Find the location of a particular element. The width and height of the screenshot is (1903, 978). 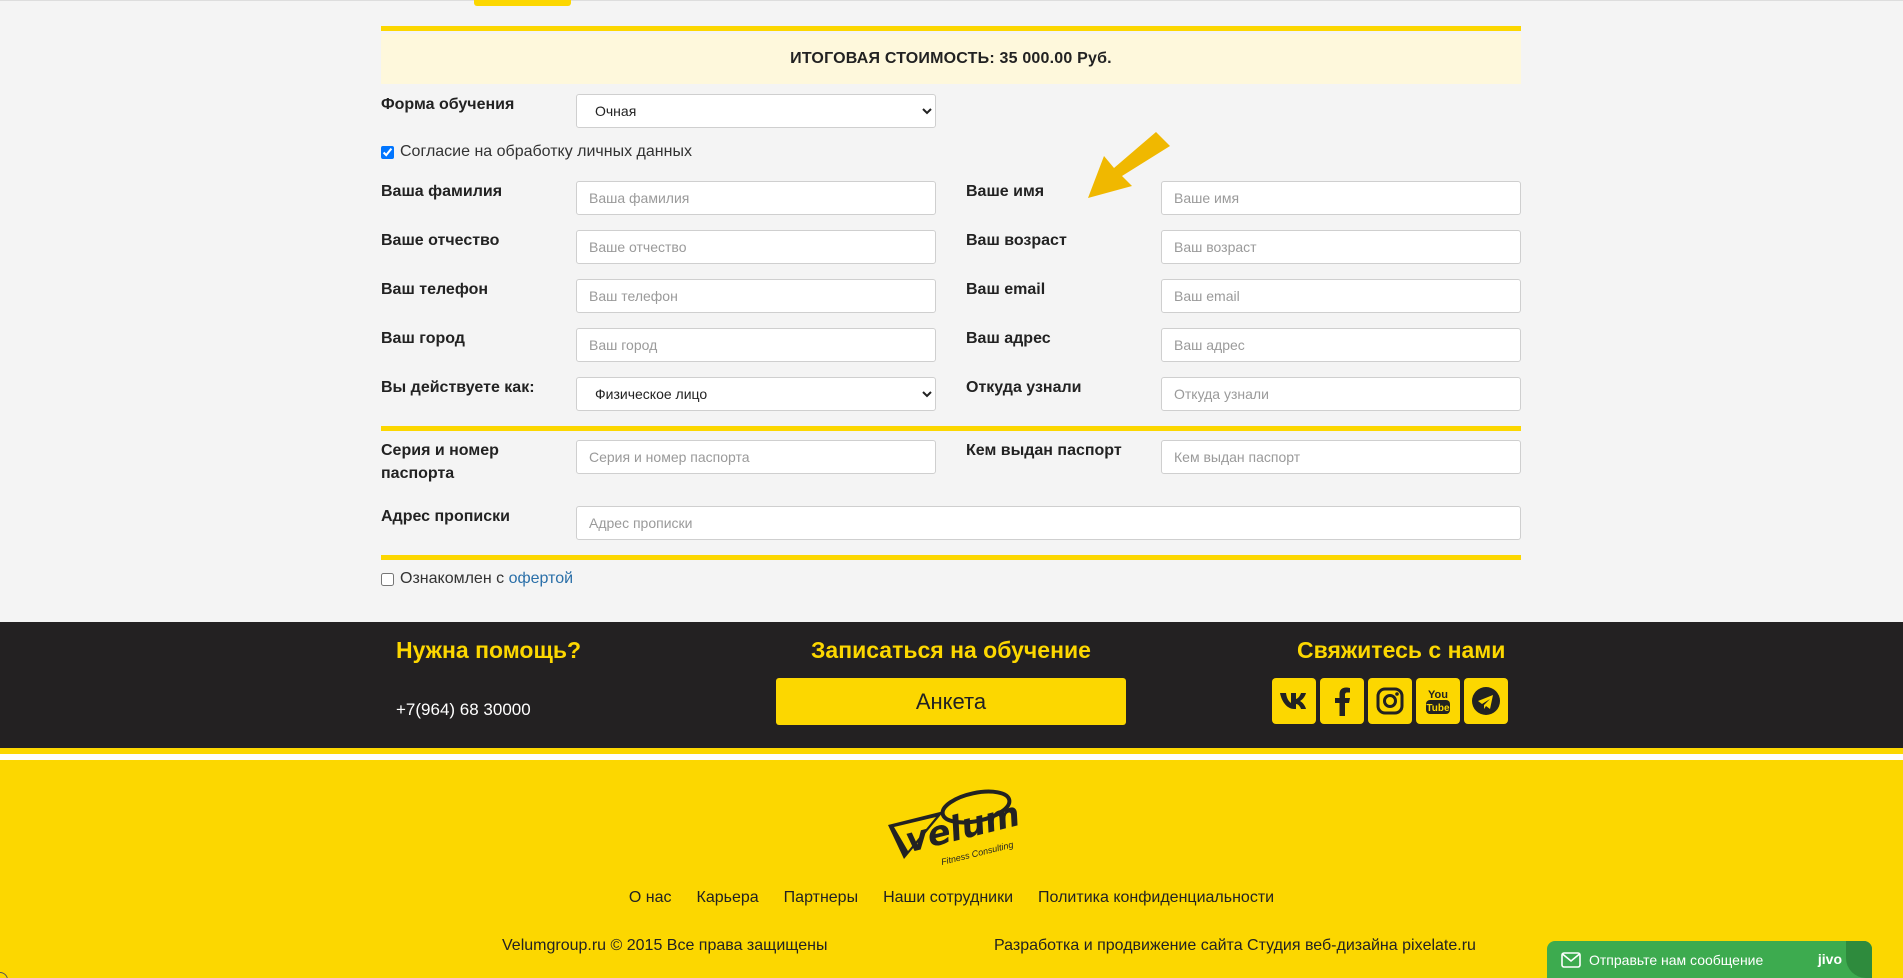

footer-link-career: Карьера is located at coordinates (728, 898).